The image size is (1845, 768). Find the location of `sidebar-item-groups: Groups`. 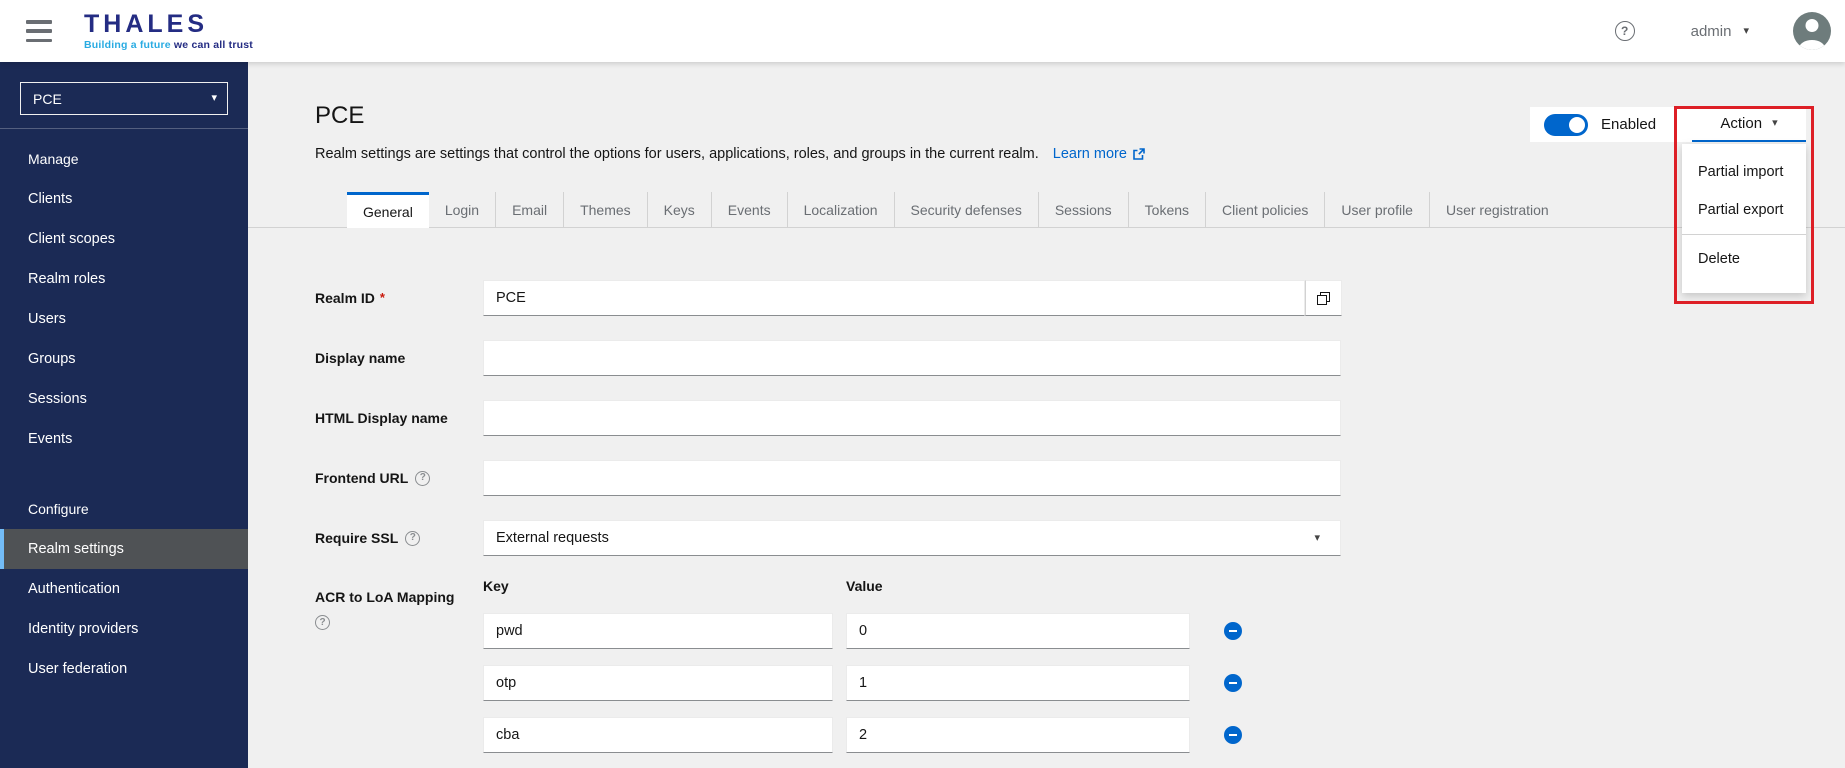

sidebar-item-groups: Groups is located at coordinates (124, 359).